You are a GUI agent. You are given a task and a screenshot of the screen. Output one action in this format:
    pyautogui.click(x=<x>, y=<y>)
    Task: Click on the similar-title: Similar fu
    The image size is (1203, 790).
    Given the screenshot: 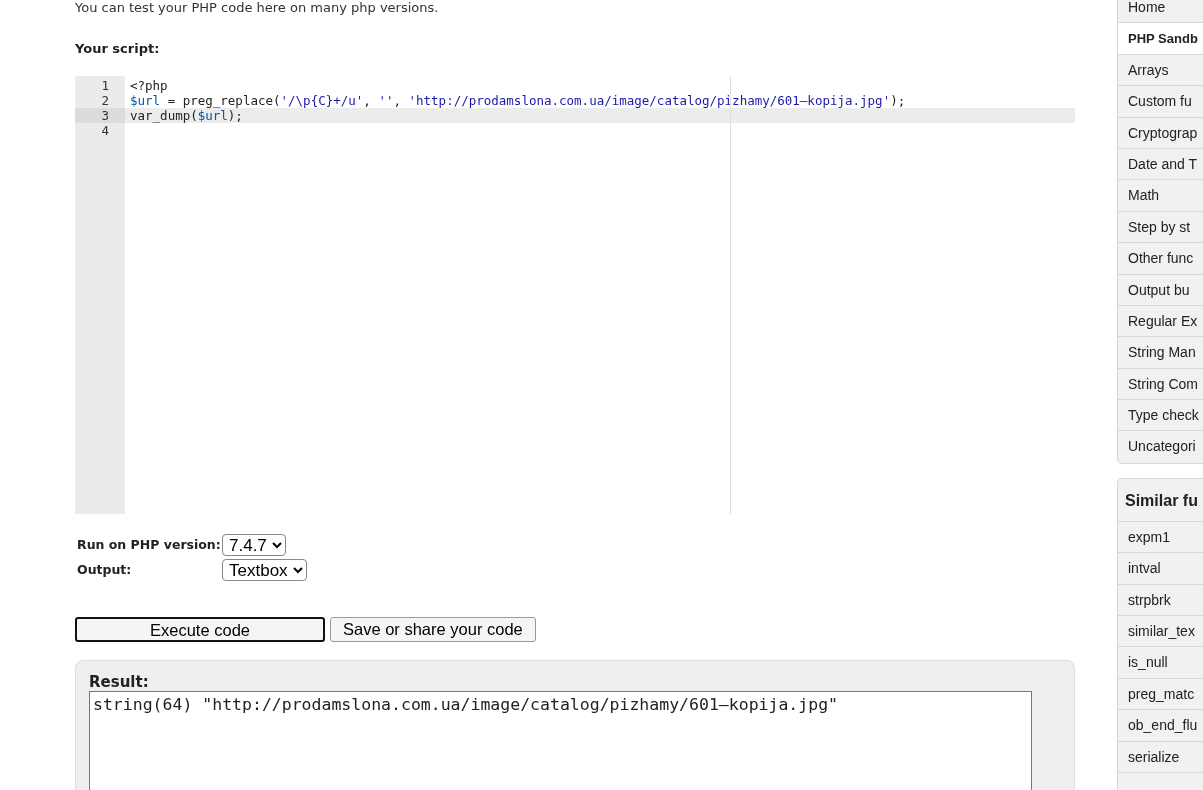 What is the action you would take?
    pyautogui.click(x=1160, y=500)
    